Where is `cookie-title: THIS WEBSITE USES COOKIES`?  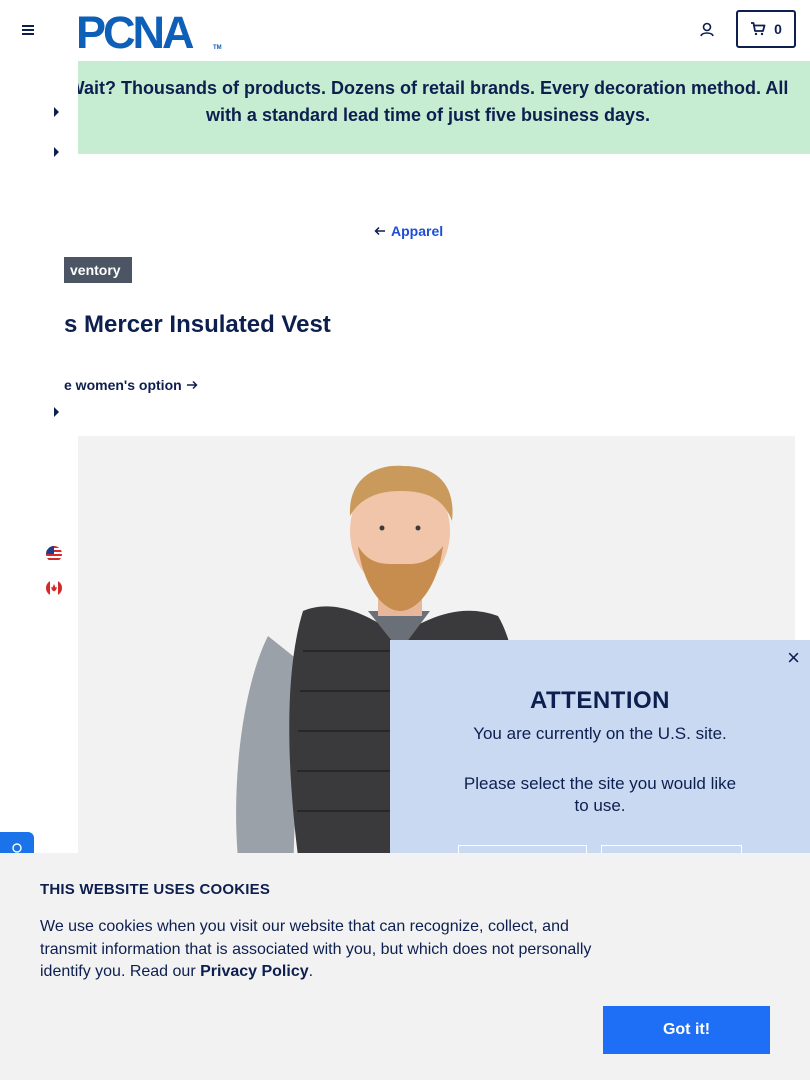
cookie-title: THIS WEBSITE USES COOKIES is located at coordinates (155, 889).